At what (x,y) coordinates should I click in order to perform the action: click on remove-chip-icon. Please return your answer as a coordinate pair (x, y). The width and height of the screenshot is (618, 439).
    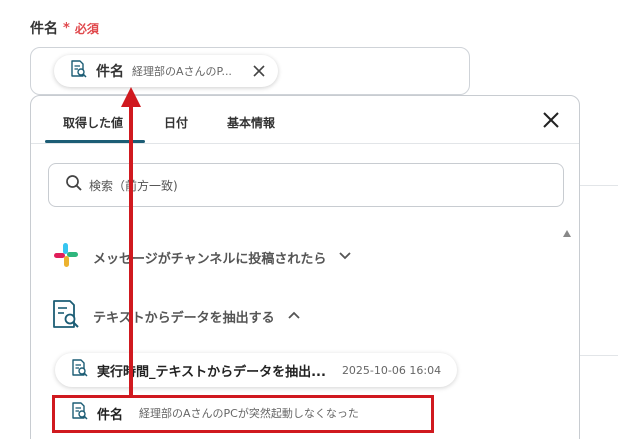
    Looking at the image, I should click on (259, 71).